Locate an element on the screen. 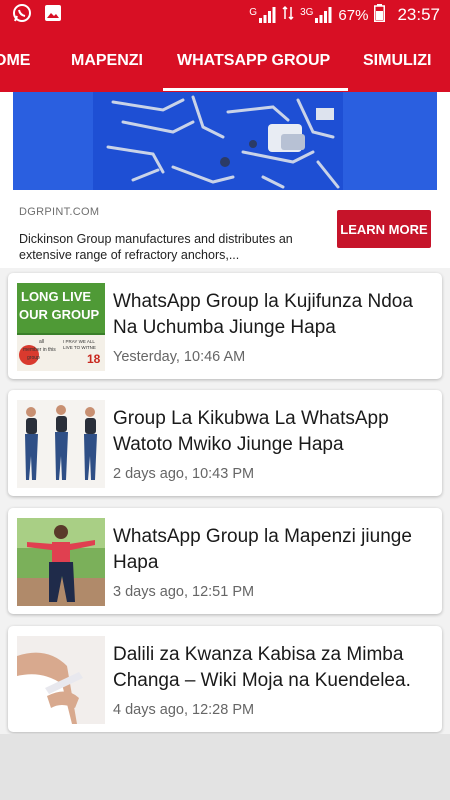 This screenshot has width=450, height=800. ad-image is located at coordinates (225, 141).